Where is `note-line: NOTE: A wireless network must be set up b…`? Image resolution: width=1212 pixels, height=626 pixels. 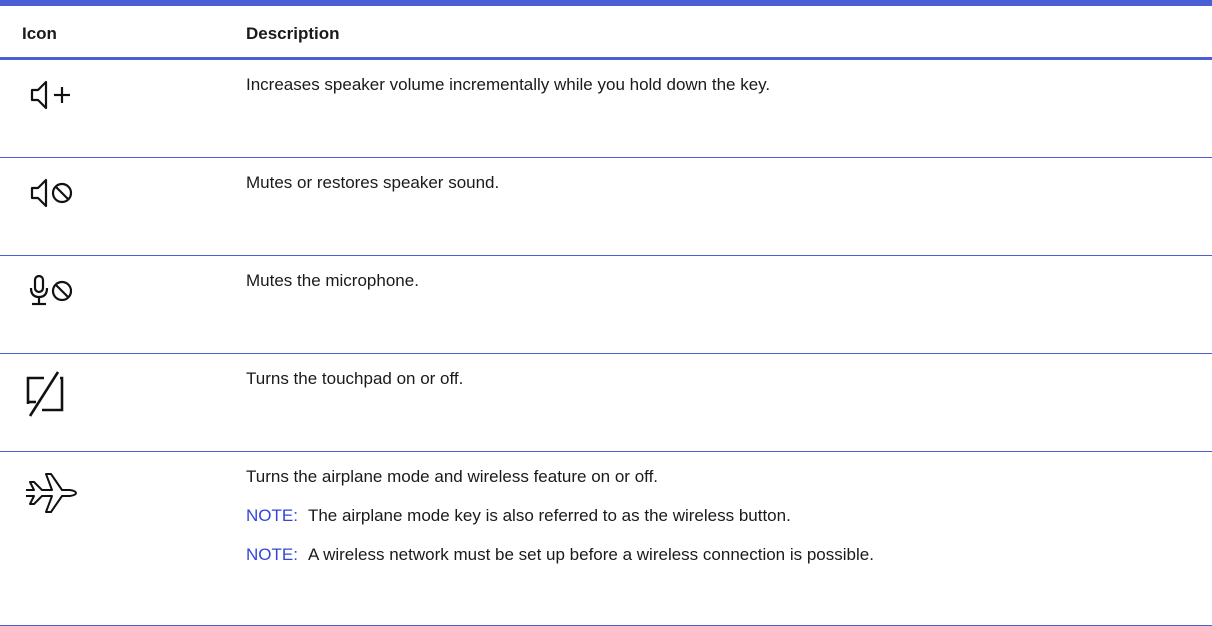
note-line: NOTE: A wireless network must be set up b… is located at coordinates (560, 554).